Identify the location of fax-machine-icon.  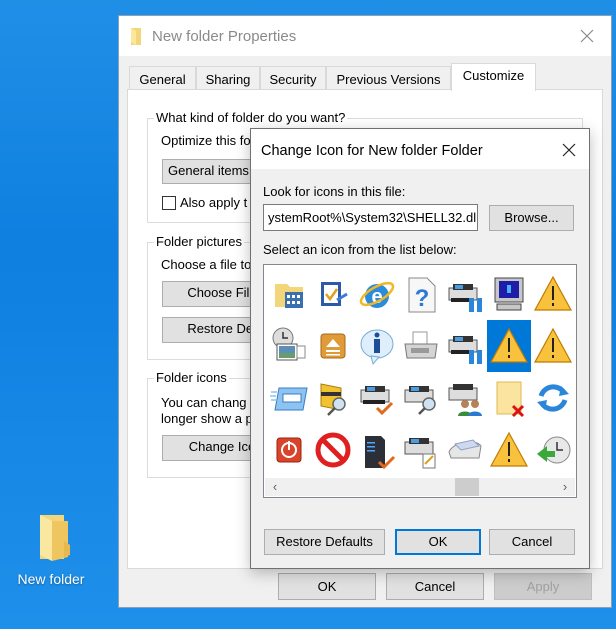
(421, 345).